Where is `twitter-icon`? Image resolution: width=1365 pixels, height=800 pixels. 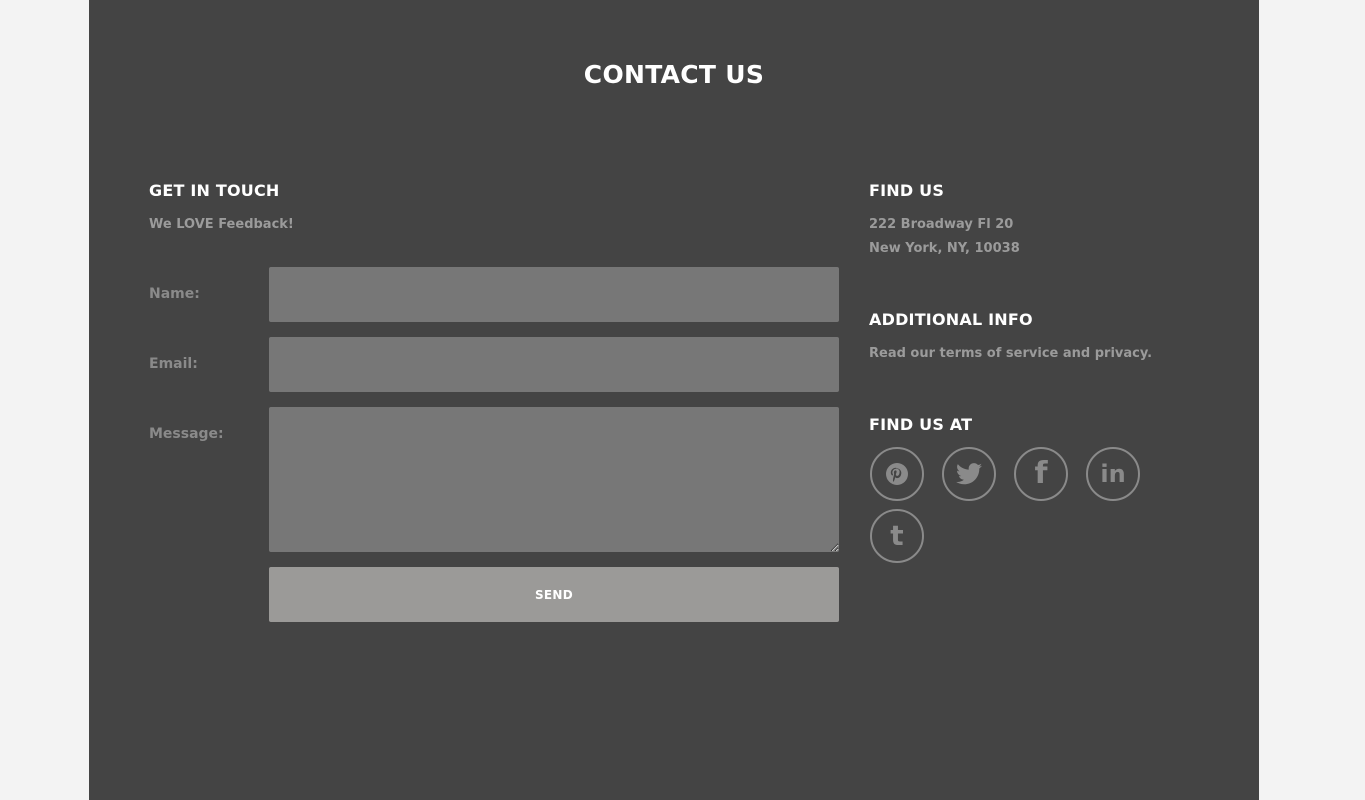 twitter-icon is located at coordinates (969, 474).